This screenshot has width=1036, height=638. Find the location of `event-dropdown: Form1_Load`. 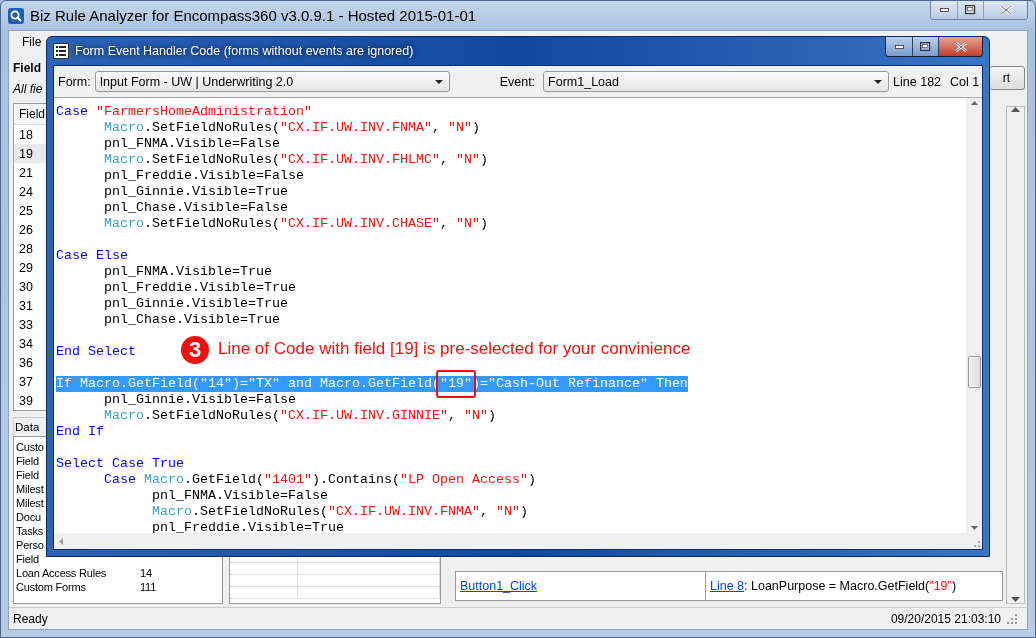

event-dropdown: Form1_Load is located at coordinates (716, 81).